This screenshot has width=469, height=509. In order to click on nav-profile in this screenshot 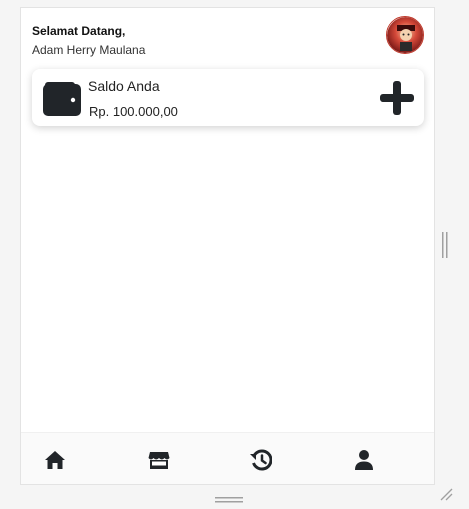, I will do `click(364, 460)`.